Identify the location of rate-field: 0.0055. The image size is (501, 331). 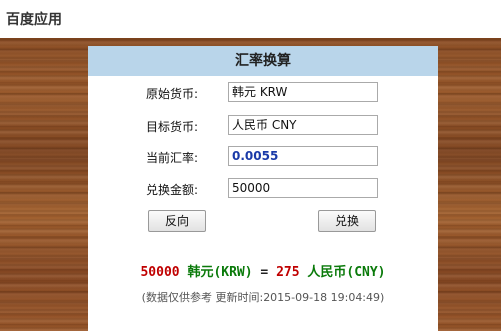
(303, 156).